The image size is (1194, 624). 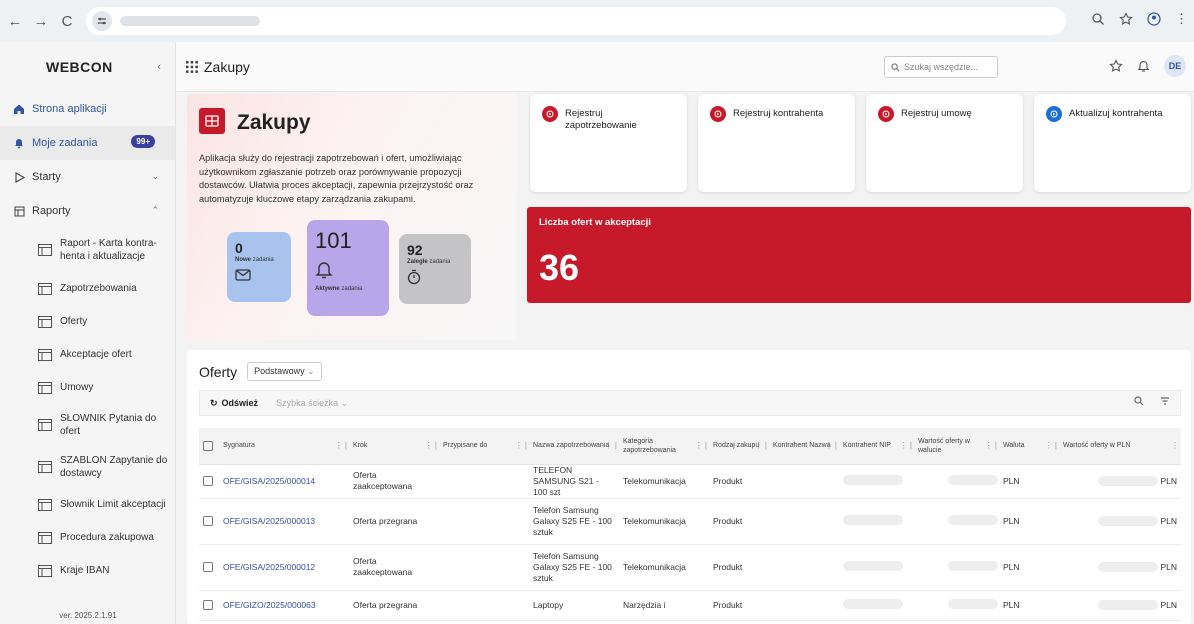 I want to click on url-text, so click(x=190, y=21).